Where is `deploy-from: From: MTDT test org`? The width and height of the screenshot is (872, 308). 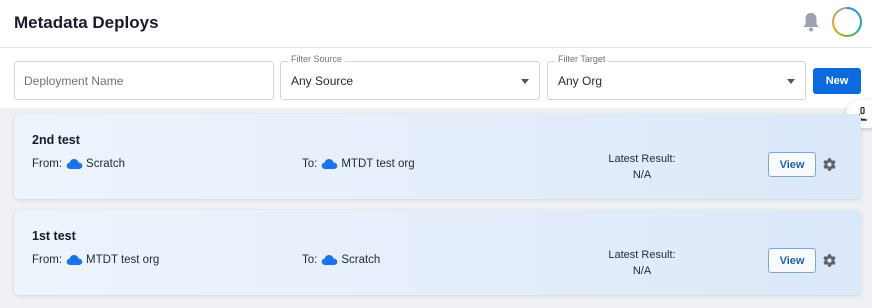
deploy-from: From: MTDT test org is located at coordinates (95, 260).